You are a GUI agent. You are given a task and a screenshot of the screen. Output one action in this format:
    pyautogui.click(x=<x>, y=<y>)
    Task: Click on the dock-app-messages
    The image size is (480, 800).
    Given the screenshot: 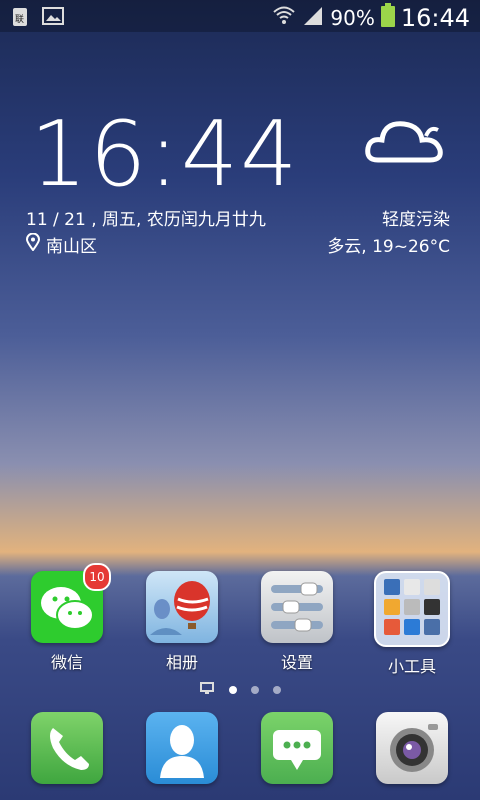 What is the action you would take?
    pyautogui.click(x=297, y=748)
    